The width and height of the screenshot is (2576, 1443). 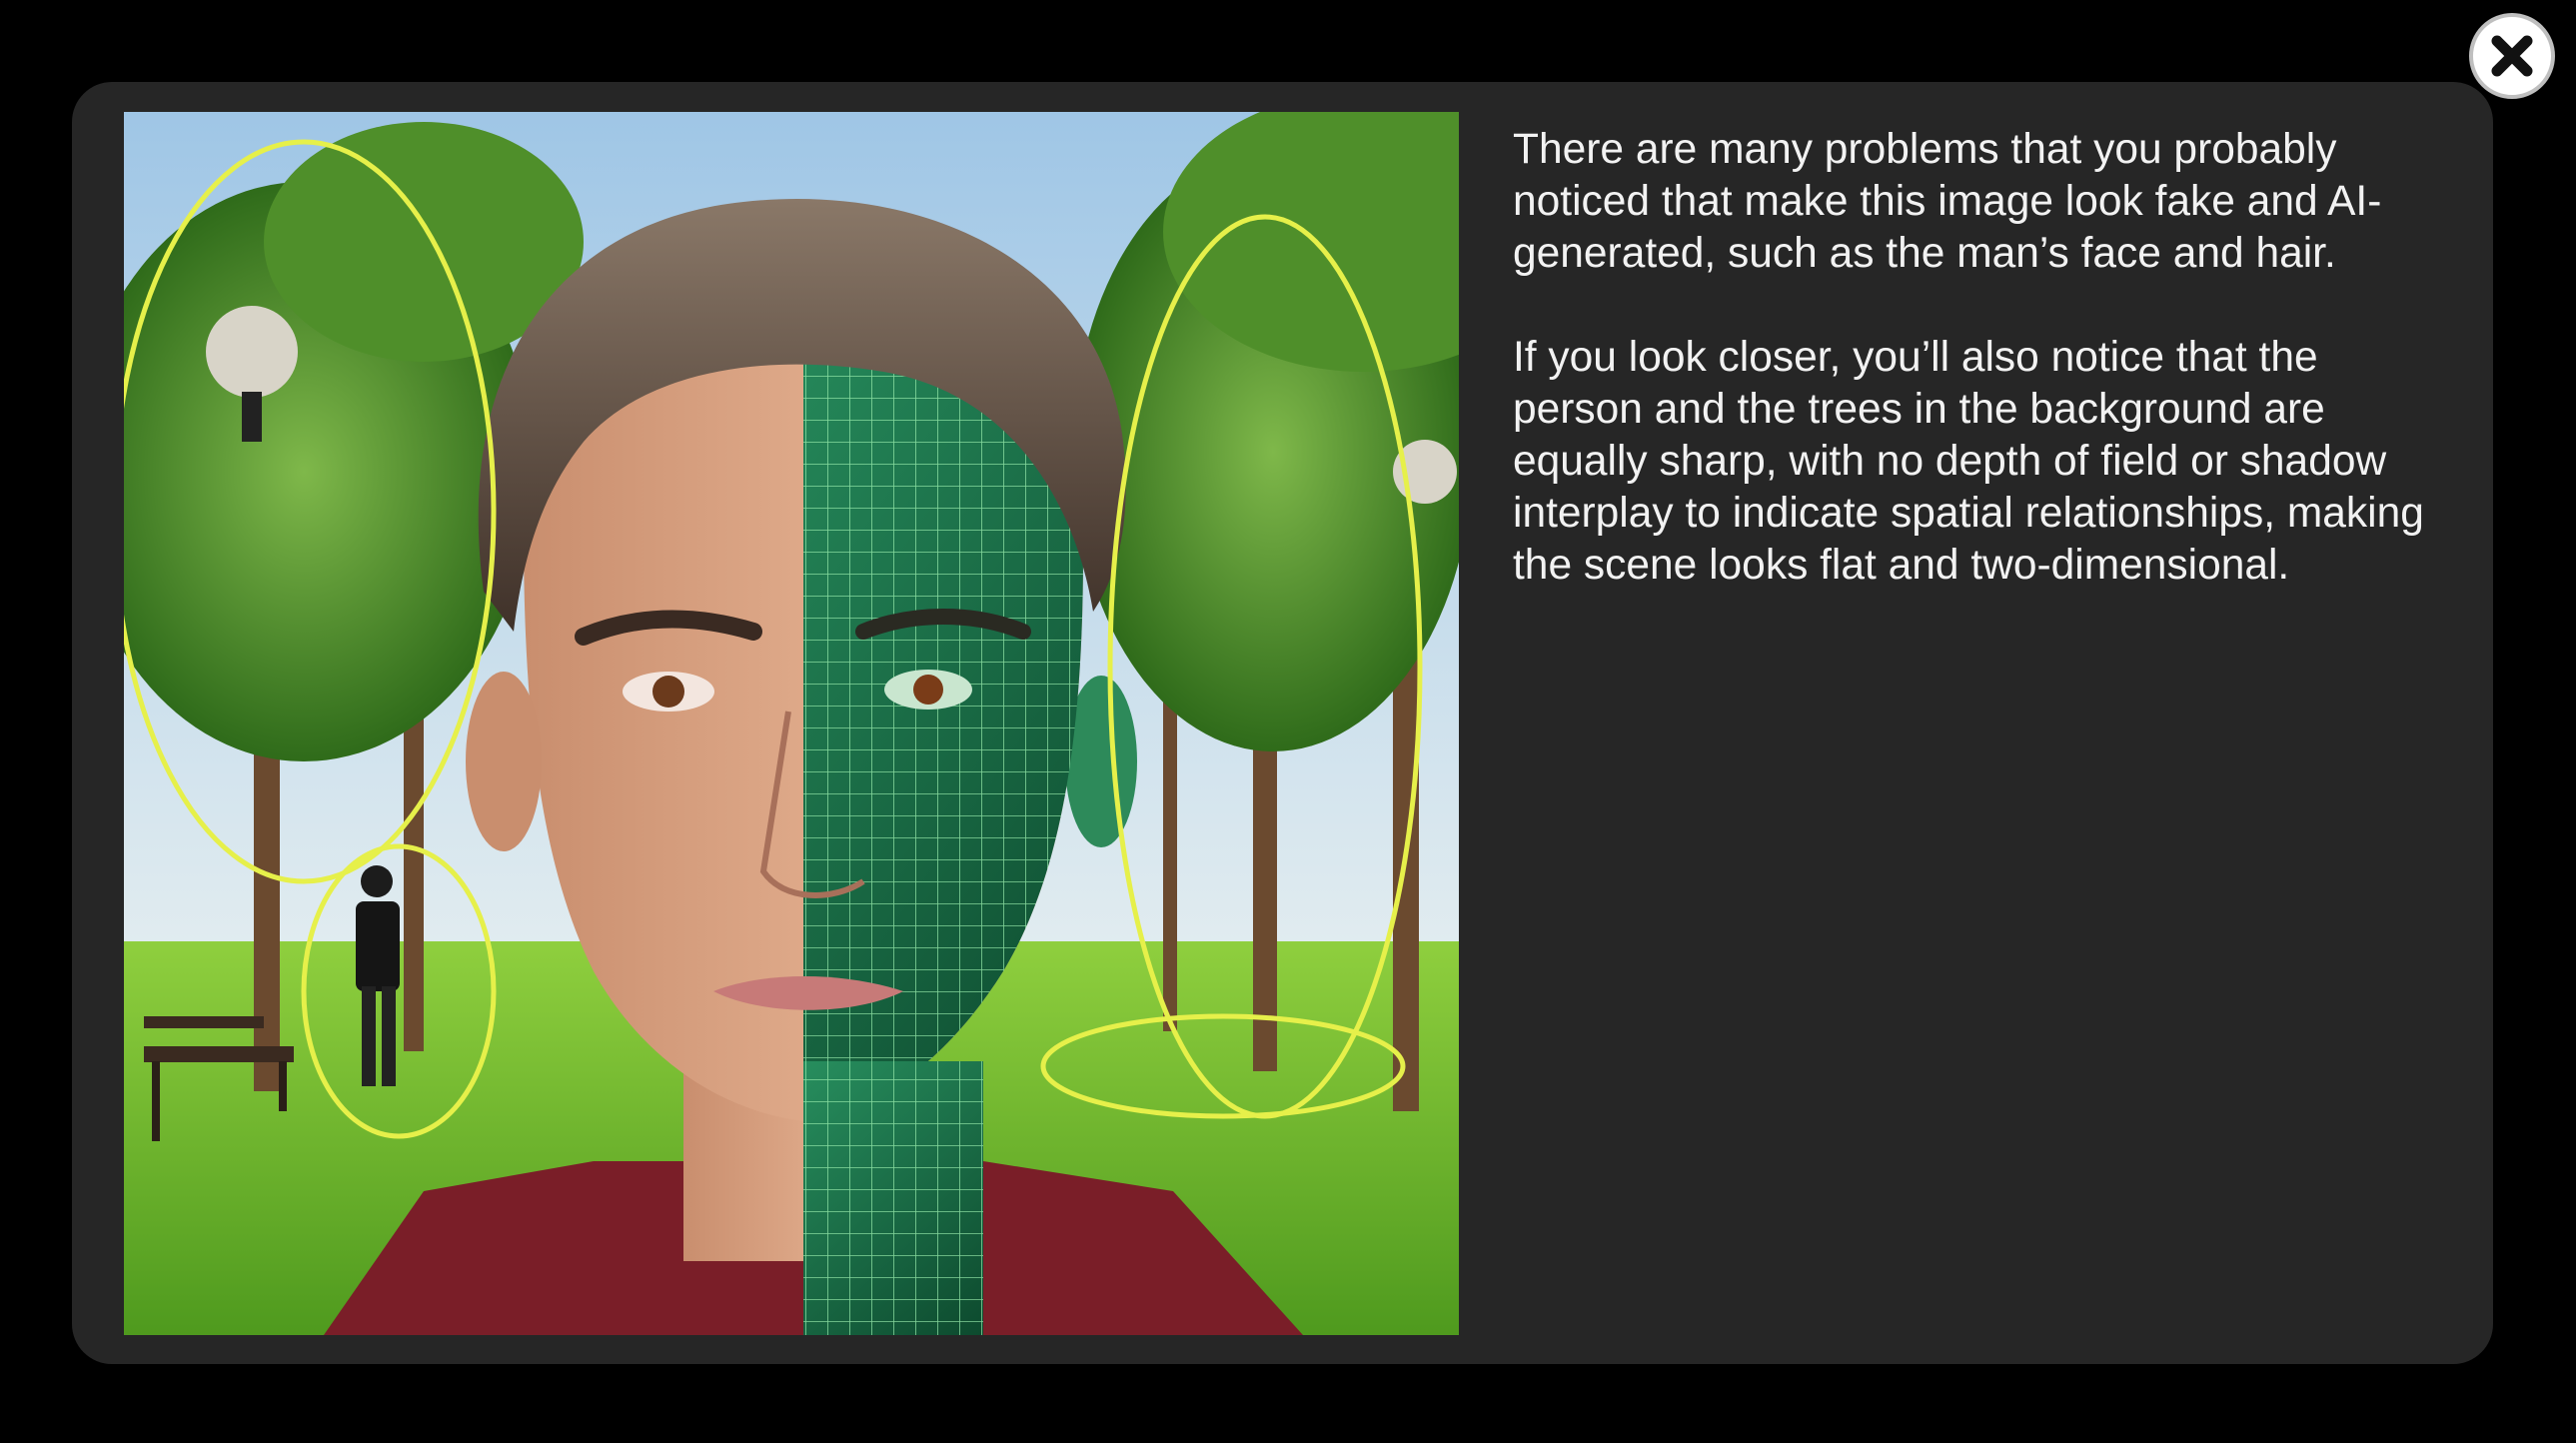 I want to click on close-icon, so click(x=2512, y=56).